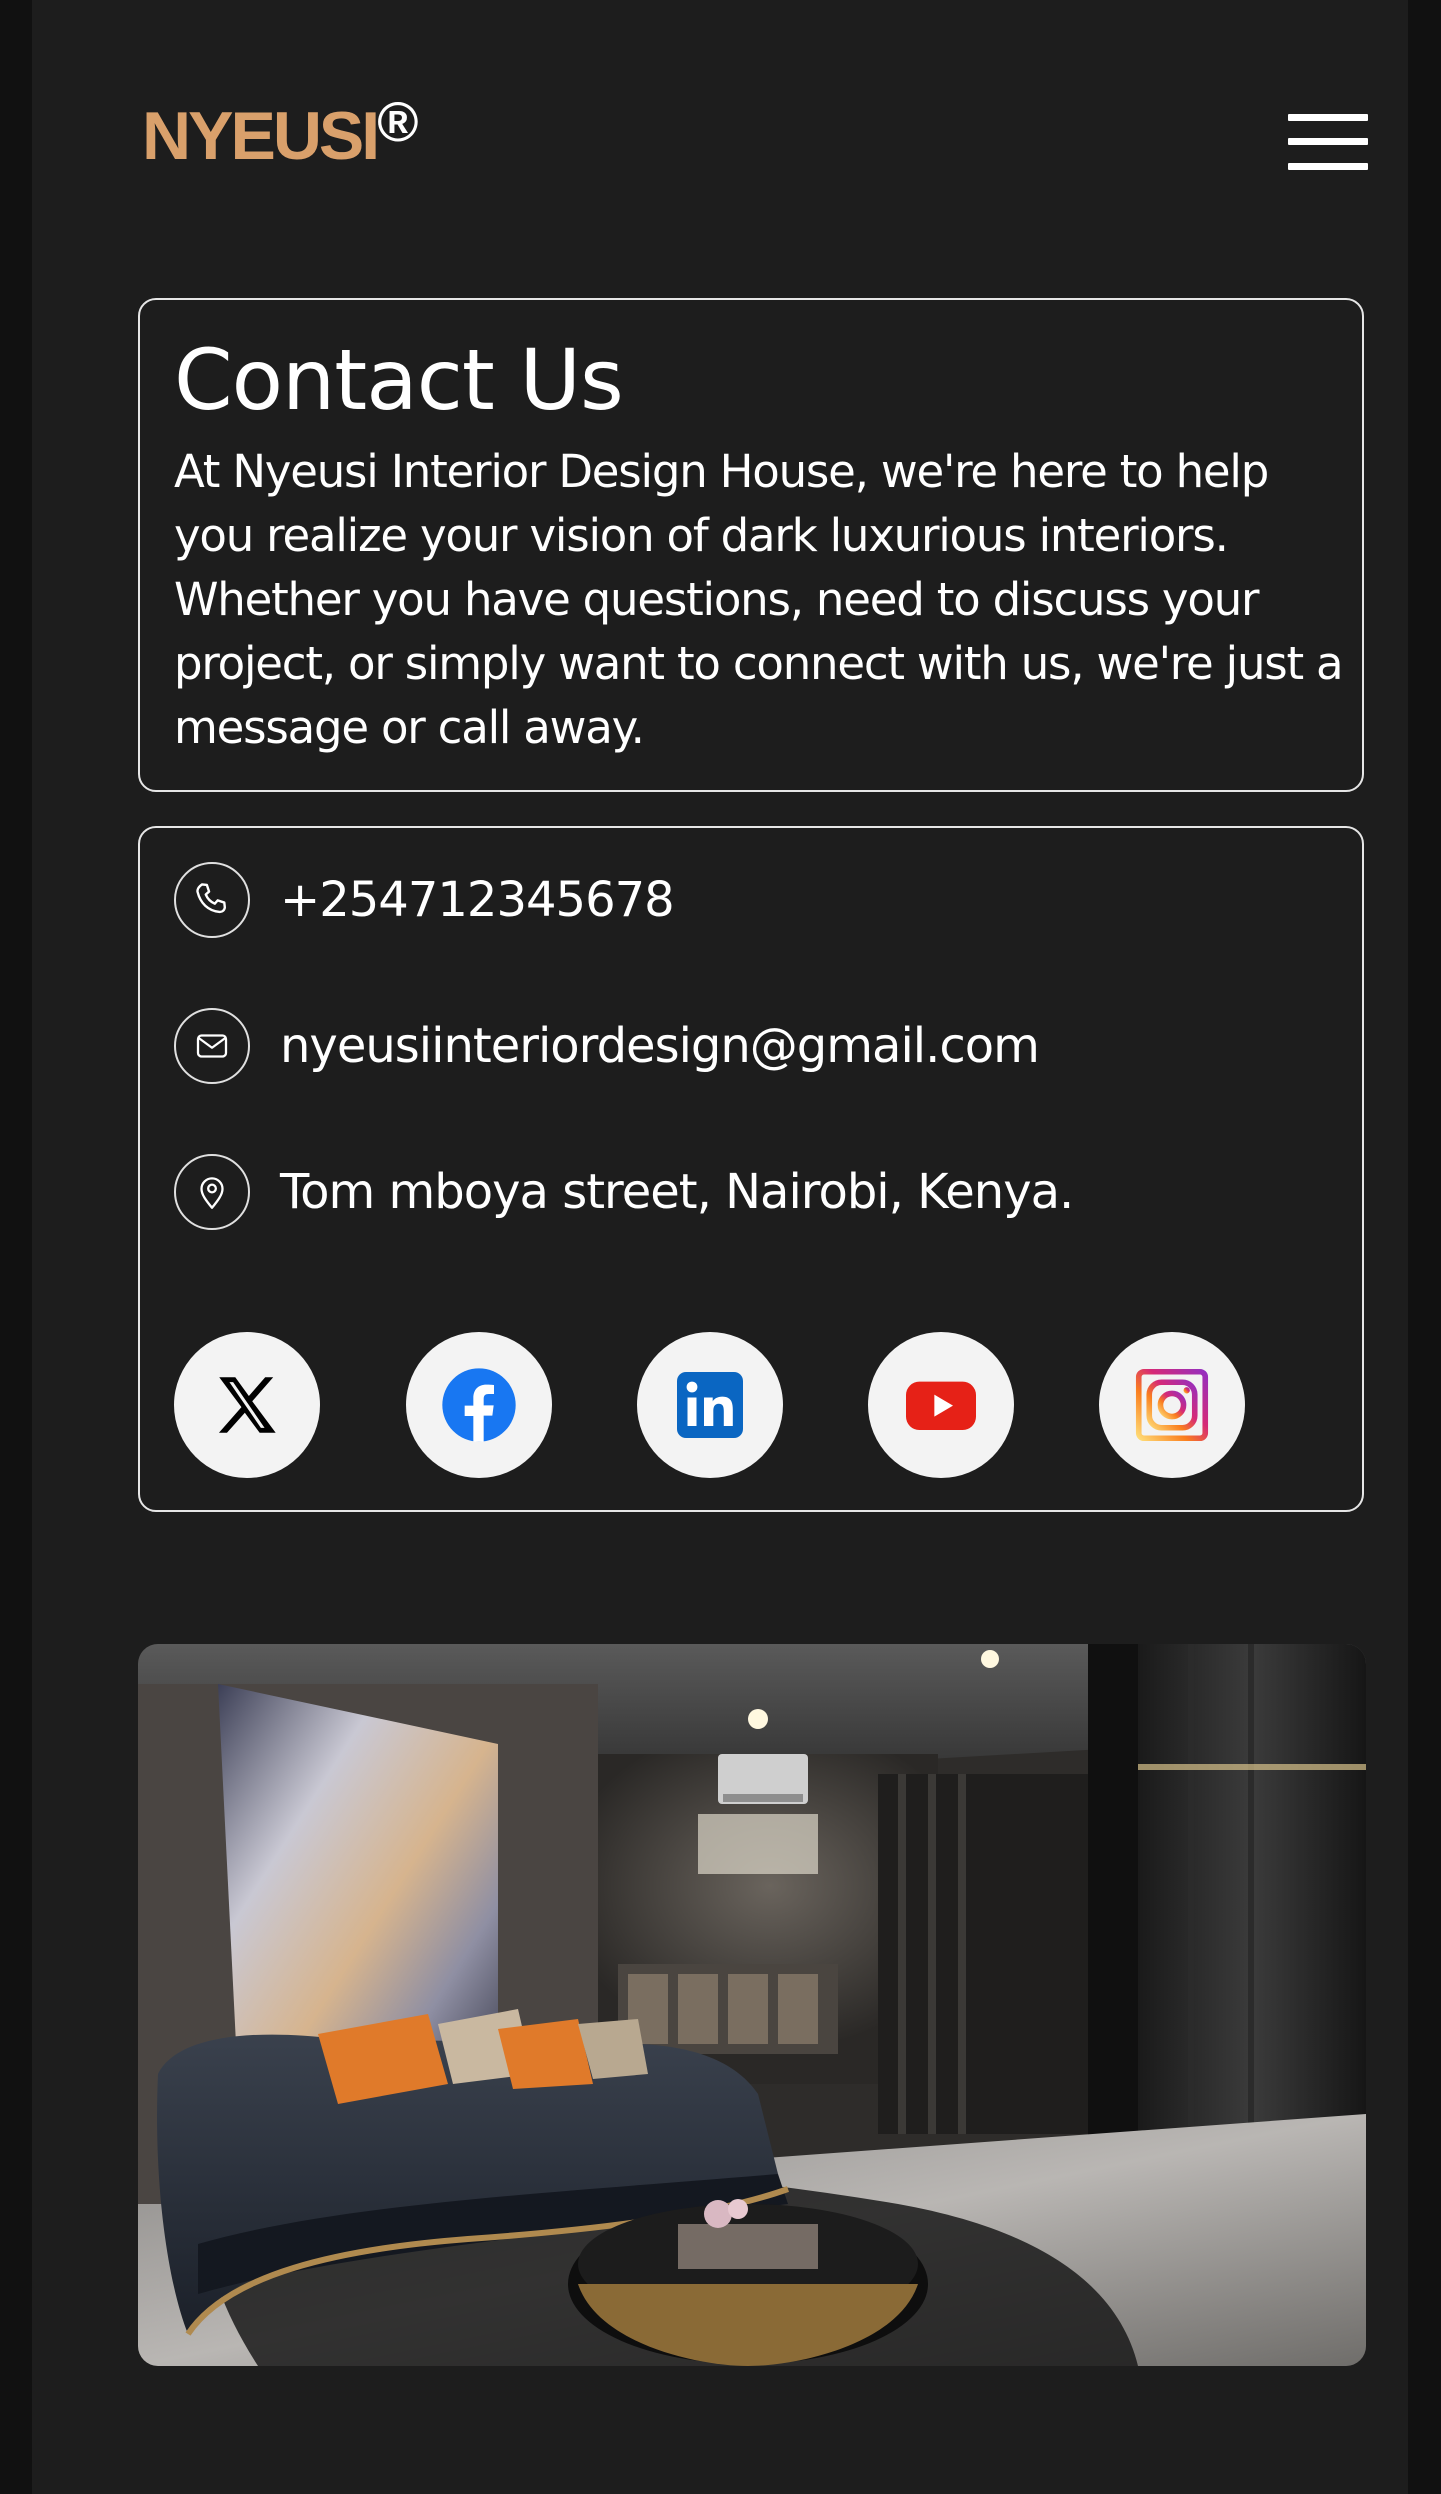  Describe the element at coordinates (261, 136) in the screenshot. I see `logo-text: NYEUSI` at that location.